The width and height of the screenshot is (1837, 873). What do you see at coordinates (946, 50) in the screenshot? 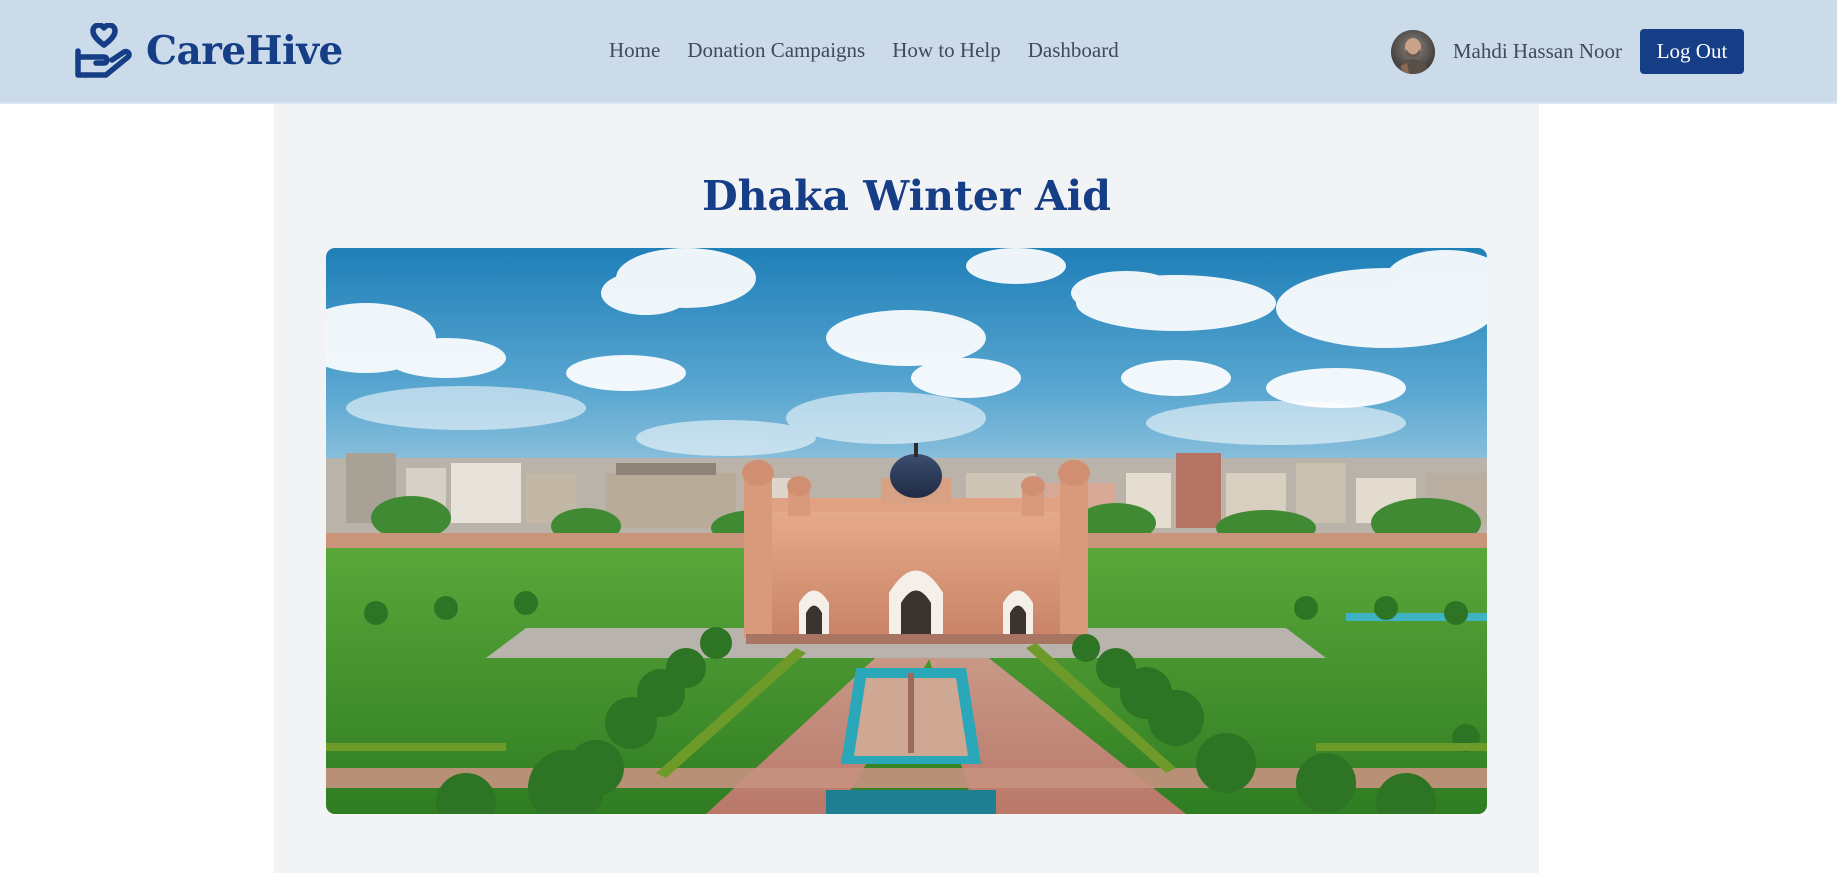
I see `nav-link-how-to-help: How to Help` at bounding box center [946, 50].